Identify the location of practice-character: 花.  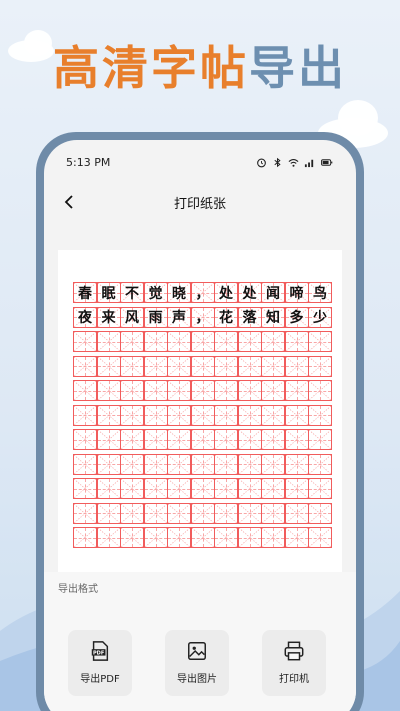
(226, 318).